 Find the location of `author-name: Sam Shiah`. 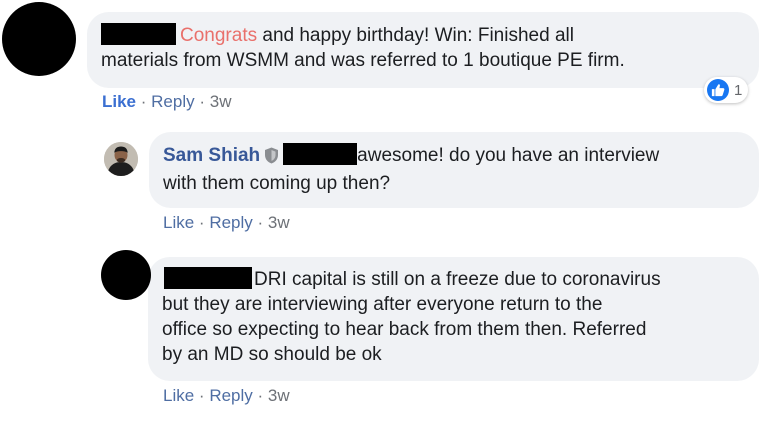

author-name: Sam Shiah is located at coordinates (211, 155).